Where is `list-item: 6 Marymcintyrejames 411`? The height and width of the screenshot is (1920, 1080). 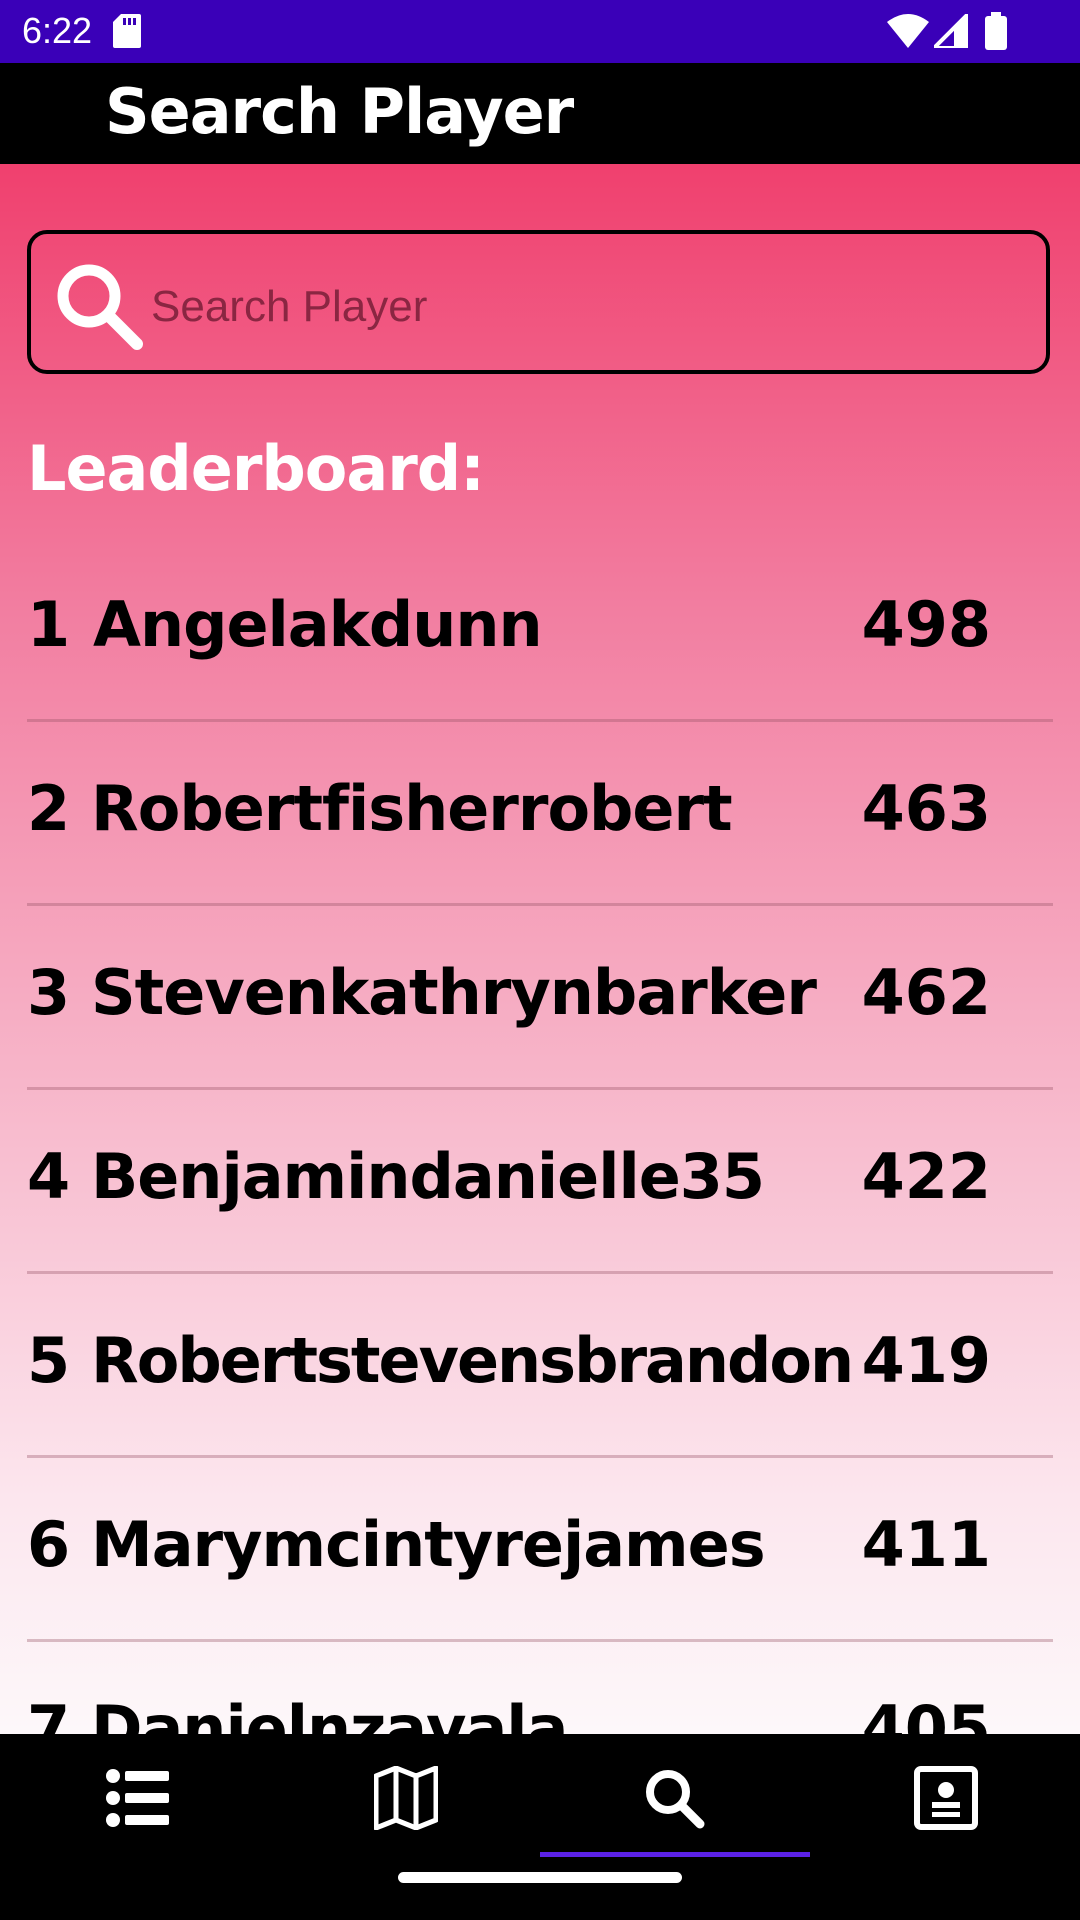
list-item: 6 Marymcintyrejames 411 is located at coordinates (540, 1550).